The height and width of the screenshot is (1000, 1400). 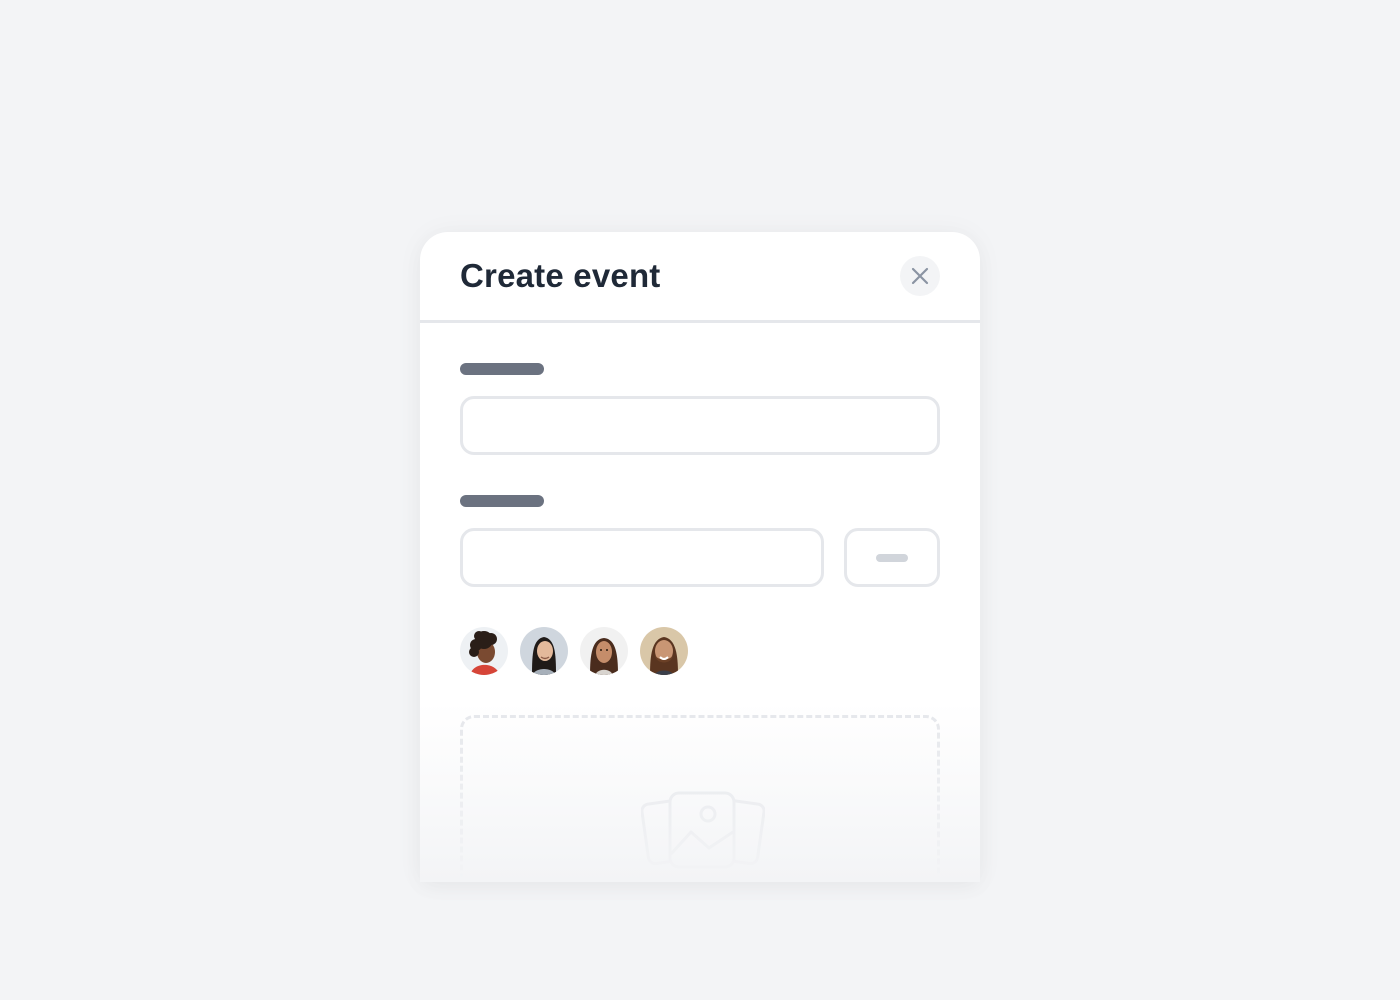 I want to click on duration-stepper-button, so click(x=892, y=557).